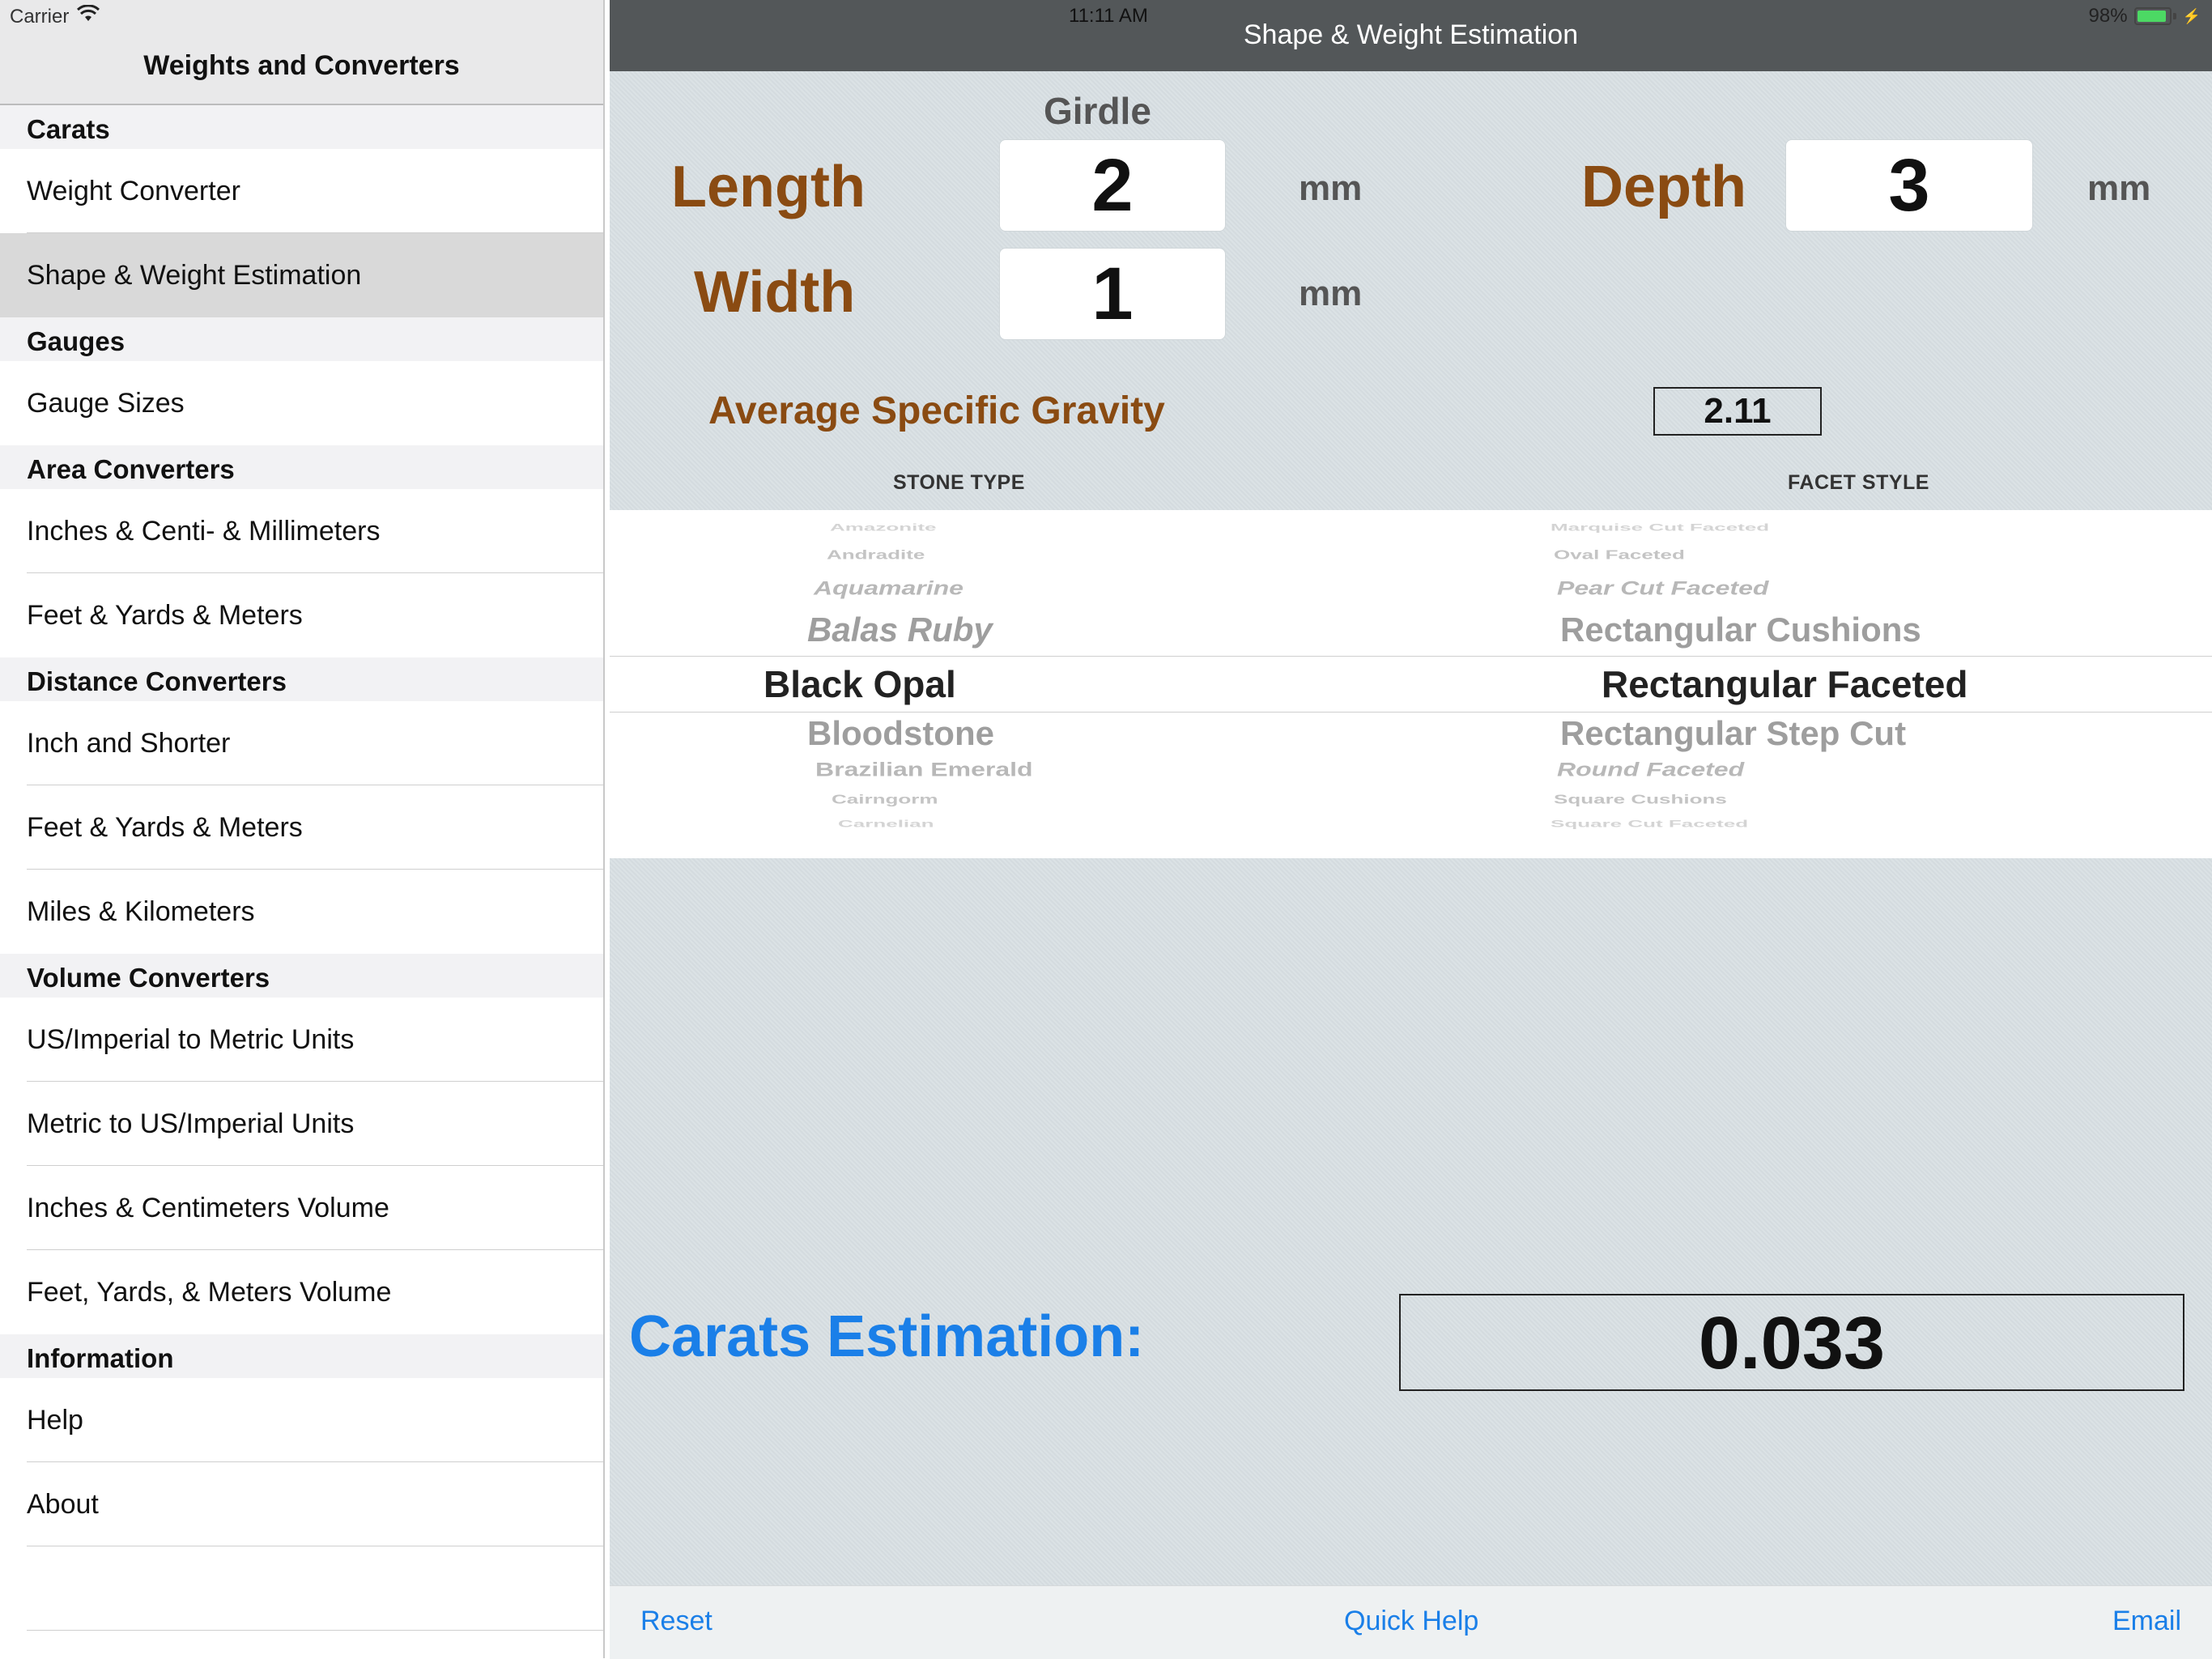 Image resolution: width=2212 pixels, height=1659 pixels. I want to click on facet-style-option: Oval Faceted, so click(1620, 555).